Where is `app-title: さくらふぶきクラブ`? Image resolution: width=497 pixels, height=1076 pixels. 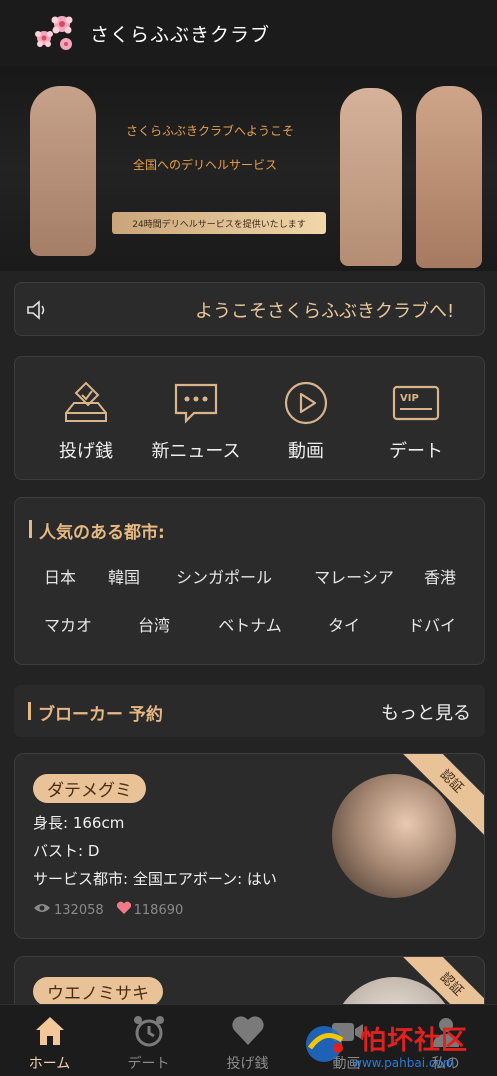
app-title: さくらふぶきクラブ is located at coordinates (180, 34).